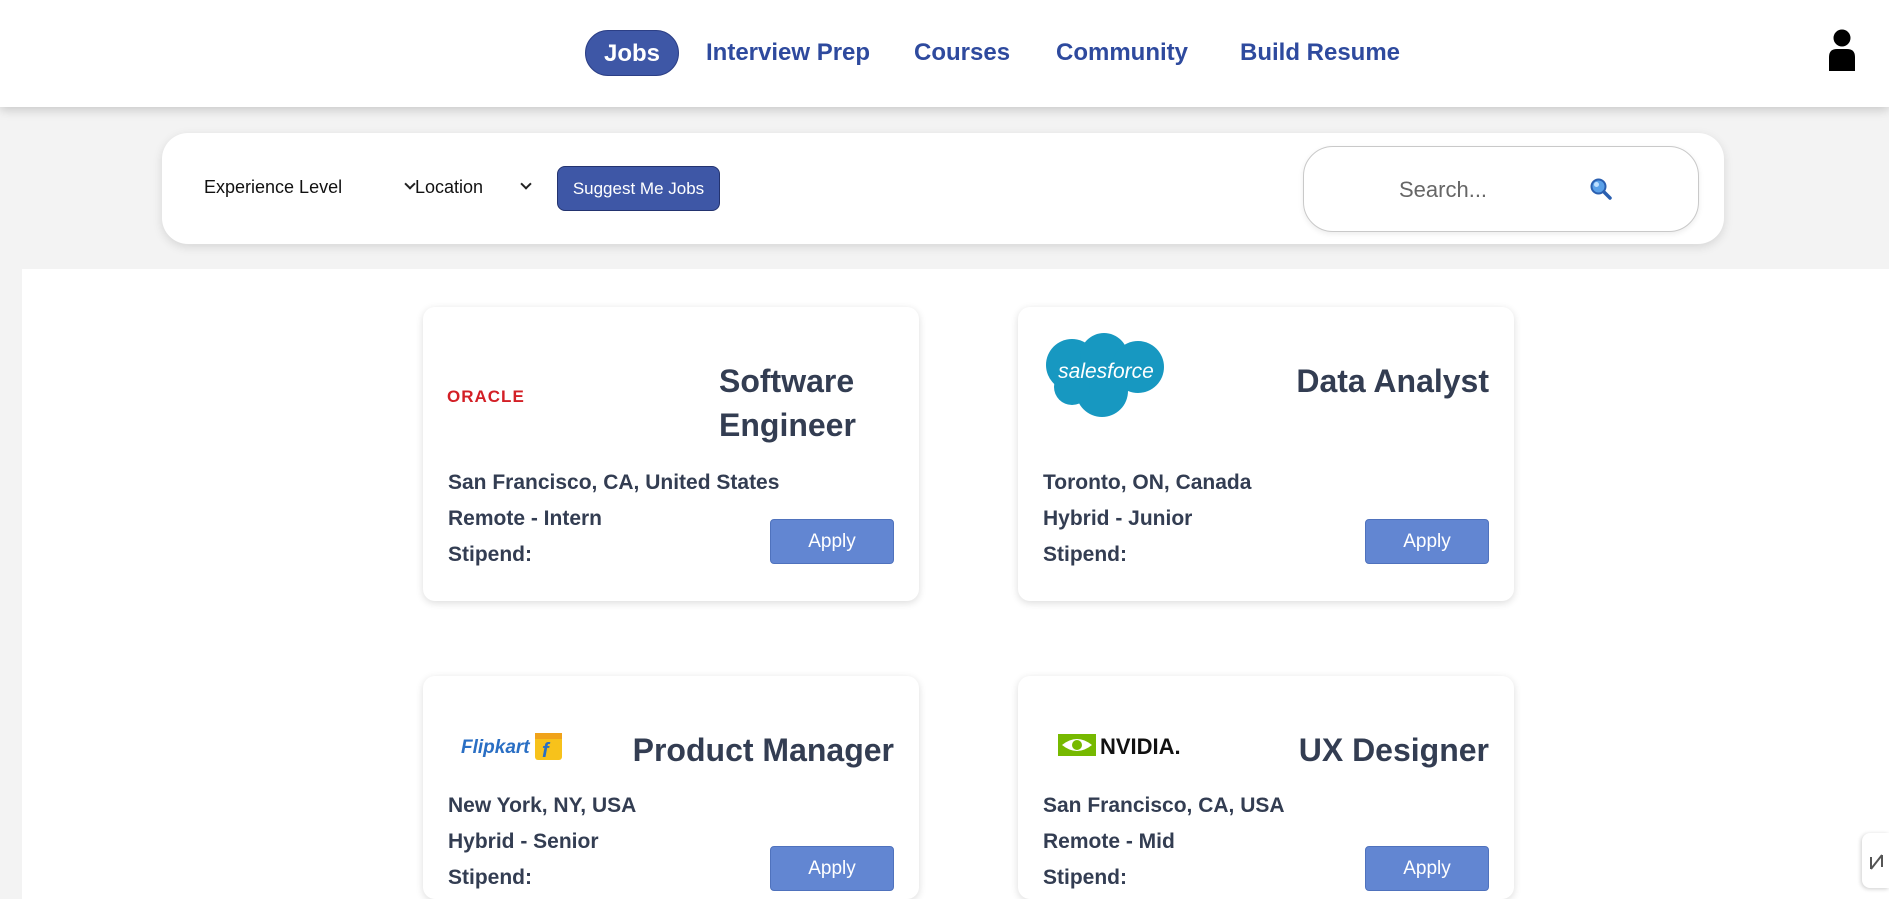 This screenshot has height=899, width=1889. What do you see at coordinates (1842, 50) in the screenshot?
I see `user-icon` at bounding box center [1842, 50].